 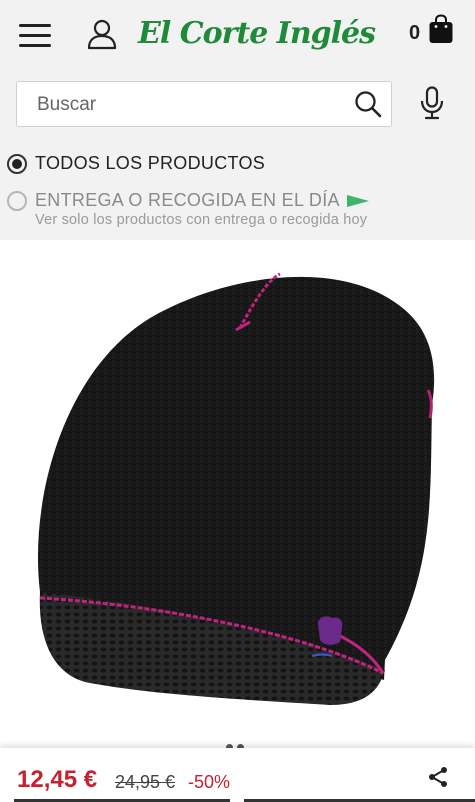 I want to click on cart-count: 0, so click(x=414, y=33).